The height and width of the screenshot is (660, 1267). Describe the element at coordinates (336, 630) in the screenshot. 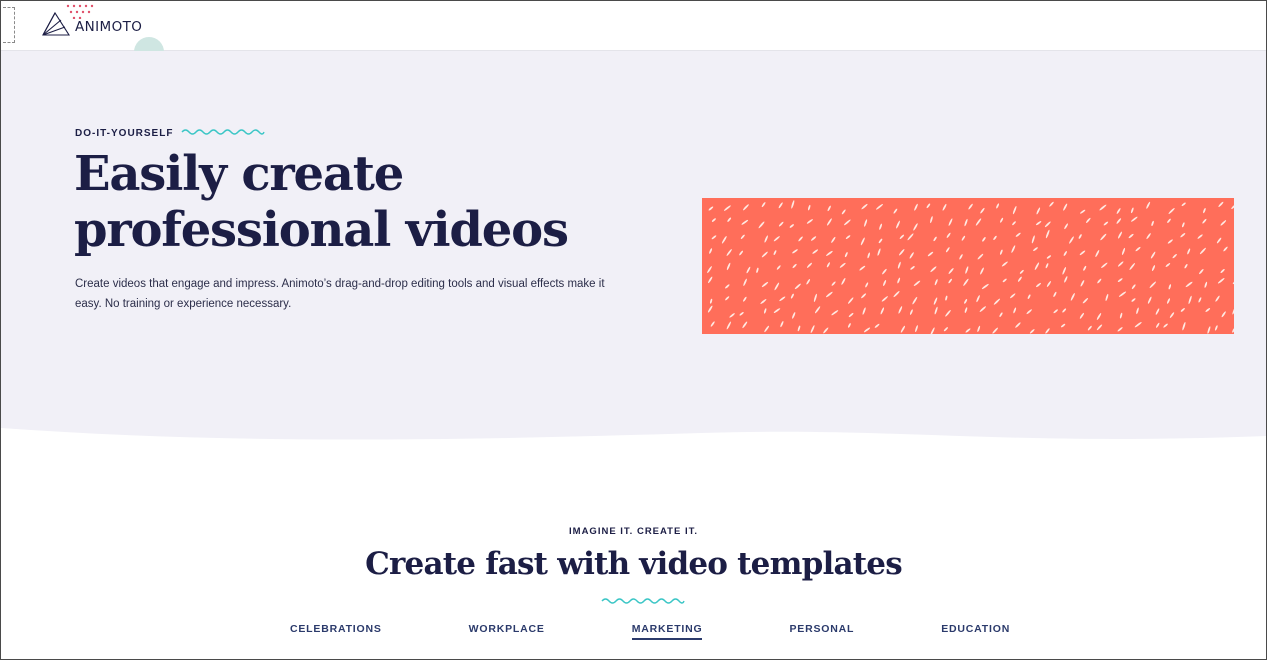

I see `tab-celebrations: CELEBRATIONS` at that location.